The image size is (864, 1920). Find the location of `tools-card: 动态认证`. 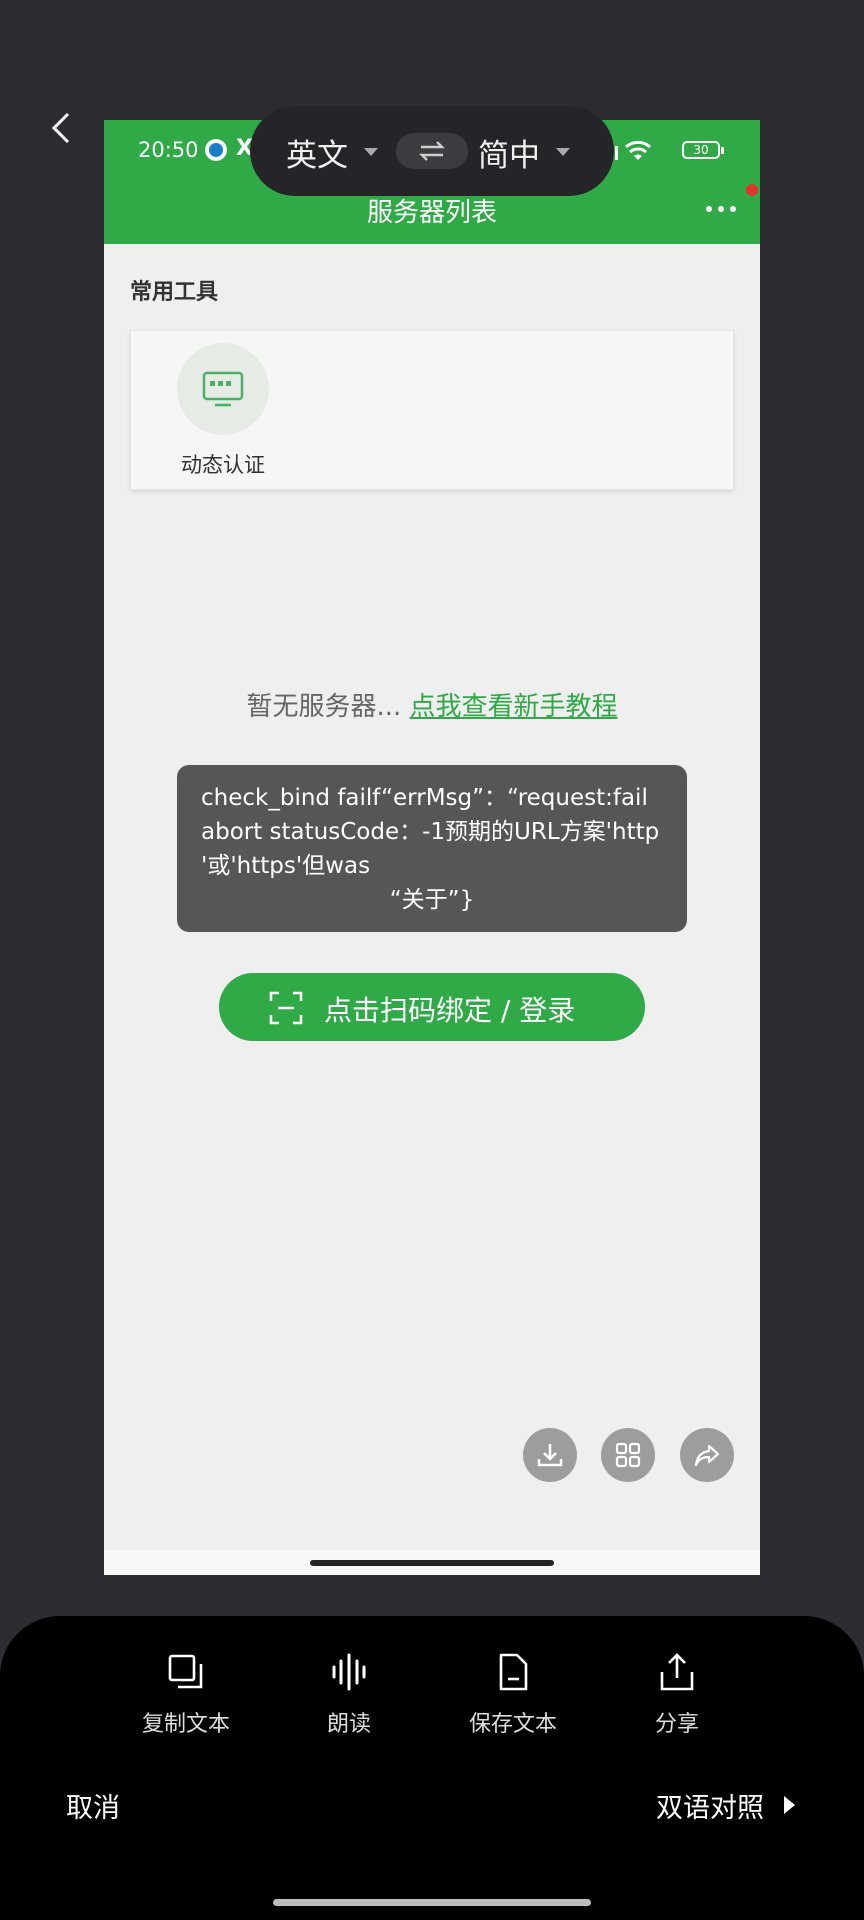

tools-card: 动态认证 is located at coordinates (432, 410).